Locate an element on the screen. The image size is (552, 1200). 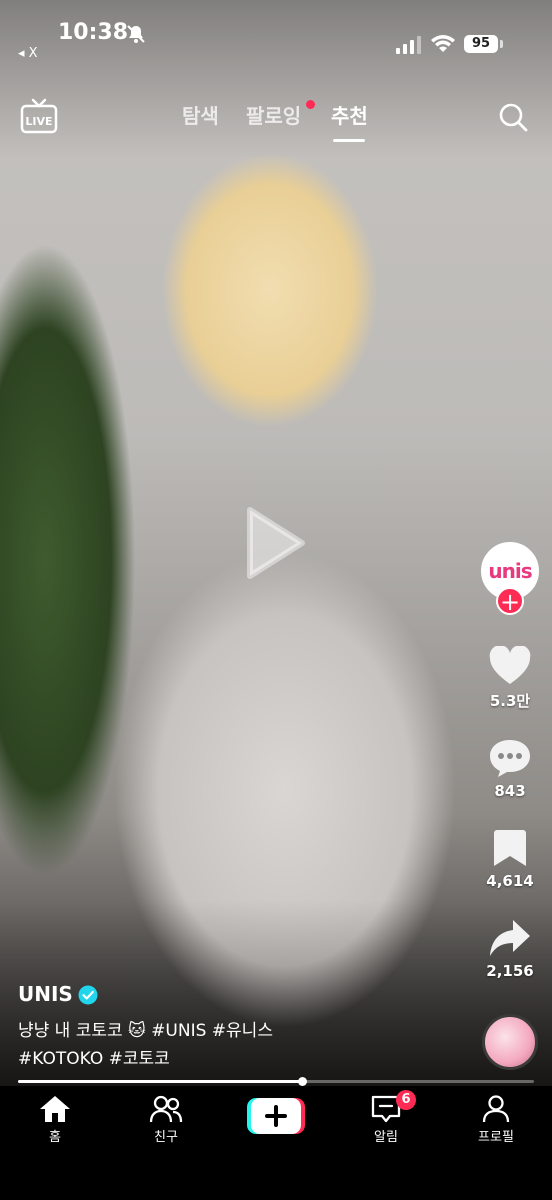
tab-explore: 탐색 is located at coordinates (200, 114).